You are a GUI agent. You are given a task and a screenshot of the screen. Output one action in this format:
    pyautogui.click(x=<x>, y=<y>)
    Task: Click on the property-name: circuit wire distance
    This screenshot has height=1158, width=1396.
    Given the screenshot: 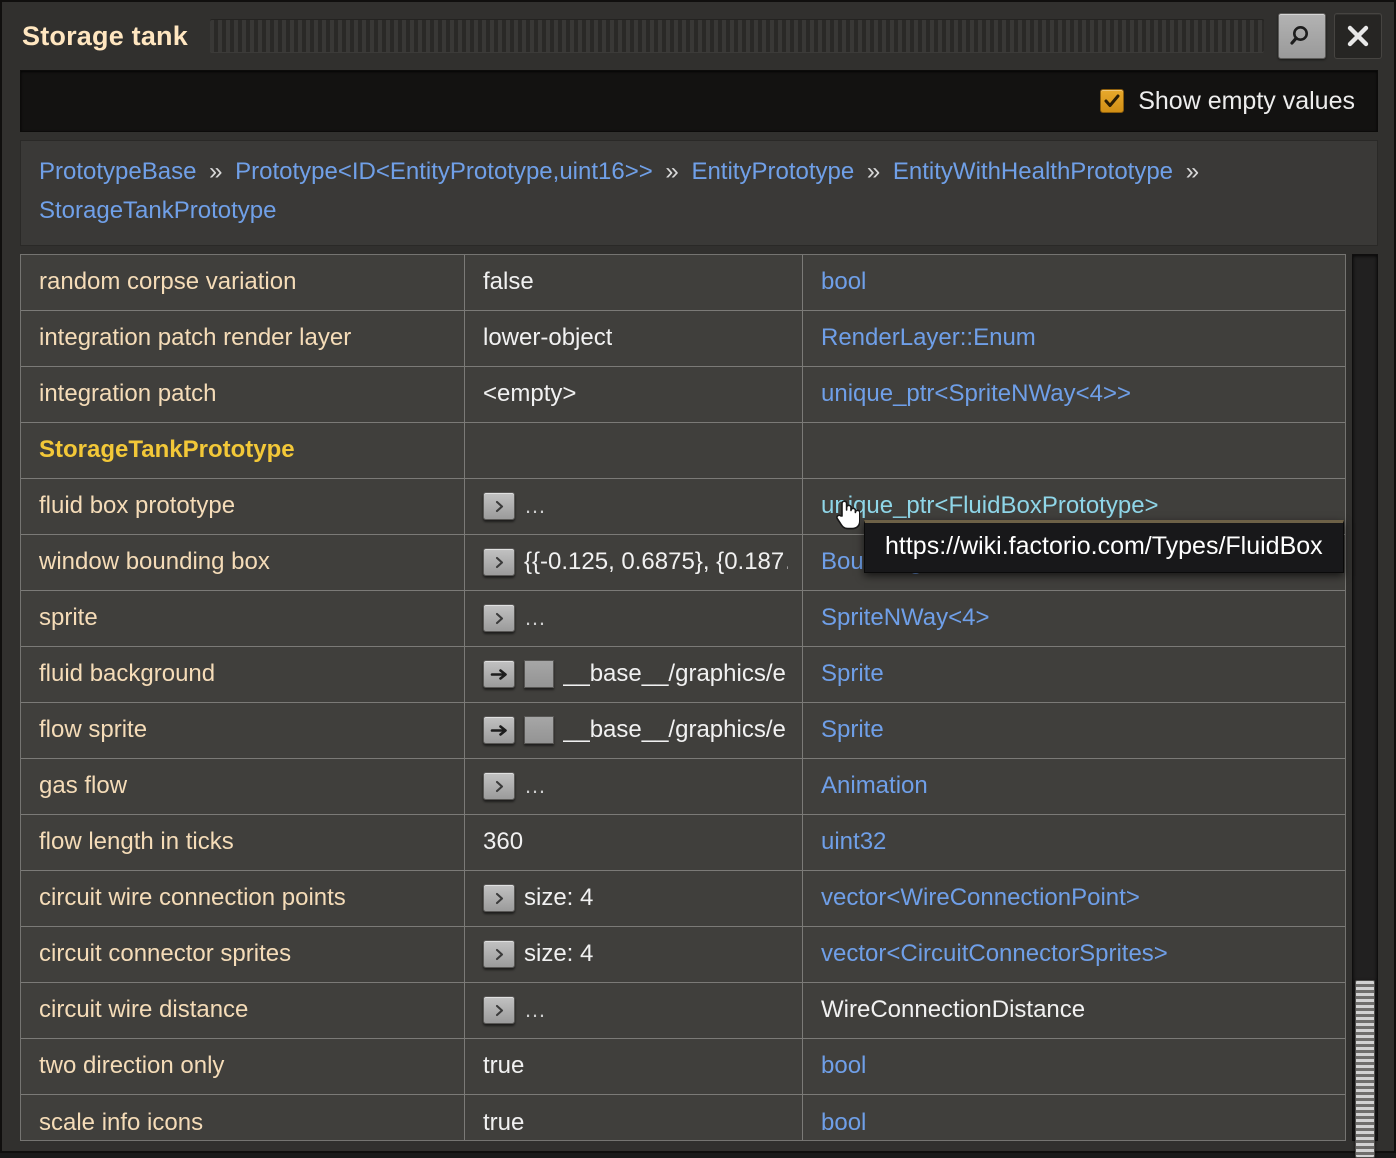 What is the action you would take?
    pyautogui.click(x=243, y=1010)
    